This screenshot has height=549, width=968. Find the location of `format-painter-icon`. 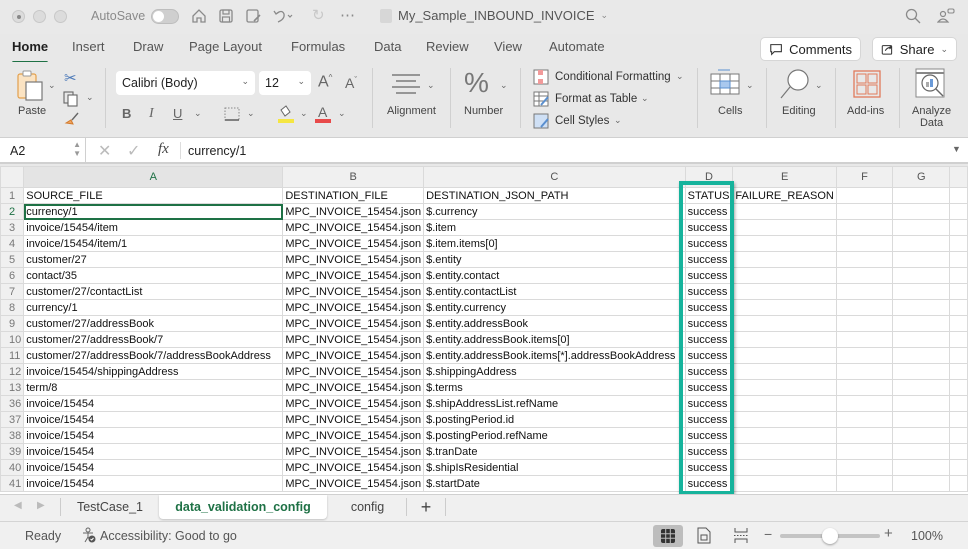

format-painter-icon is located at coordinates (72, 120).